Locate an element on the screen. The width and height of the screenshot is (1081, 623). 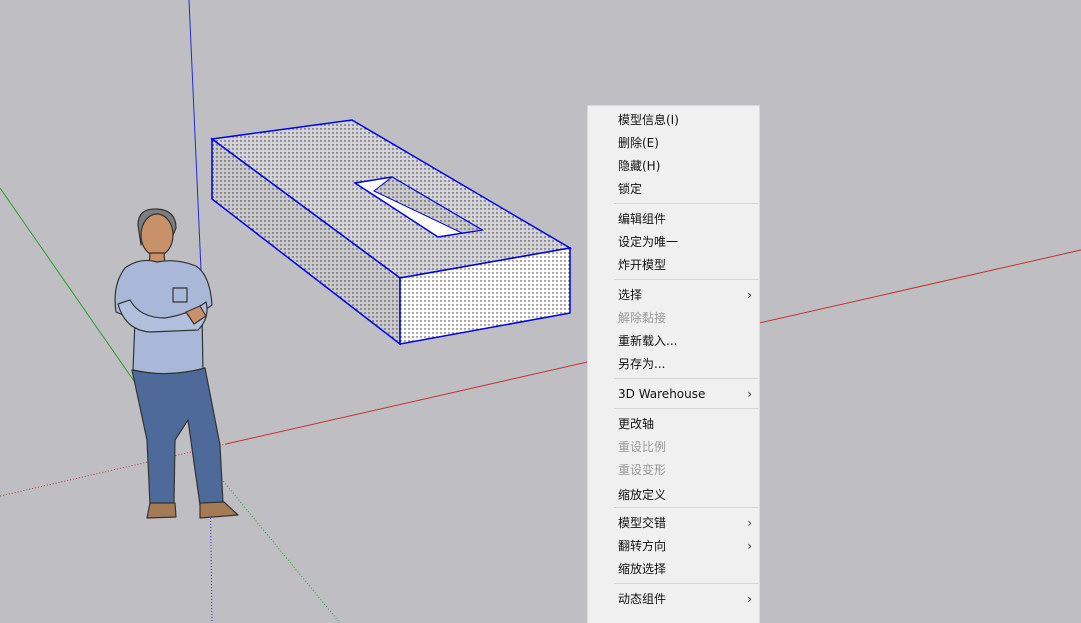
menu-item-label: 模型信息(I) is located at coordinates (648, 120).